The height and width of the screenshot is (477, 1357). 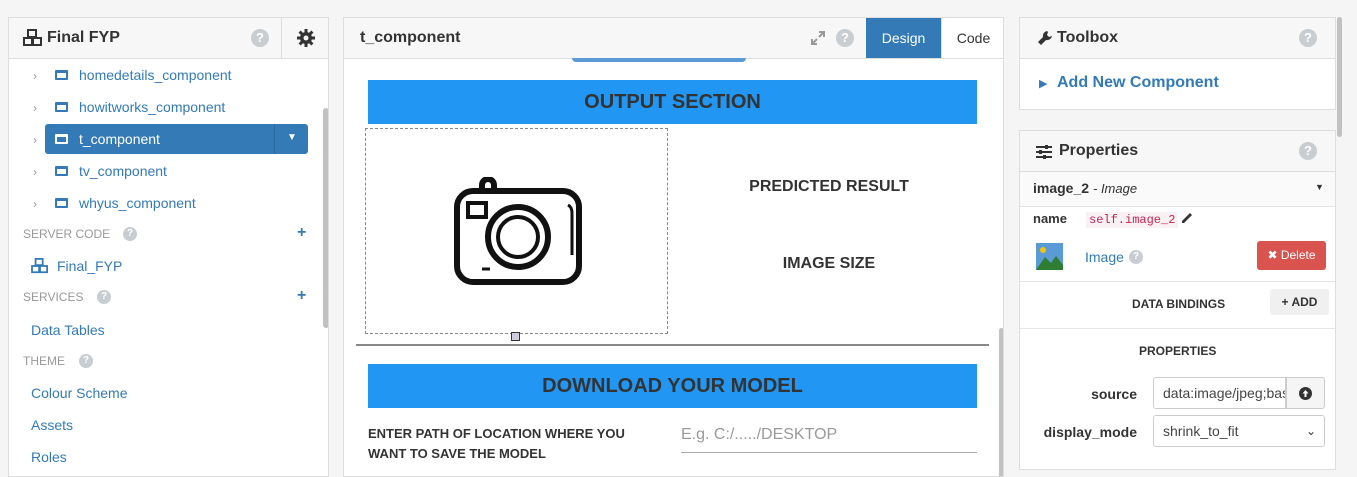 What do you see at coordinates (829, 263) in the screenshot?
I see `image-size-label: IMAGE SIZE` at bounding box center [829, 263].